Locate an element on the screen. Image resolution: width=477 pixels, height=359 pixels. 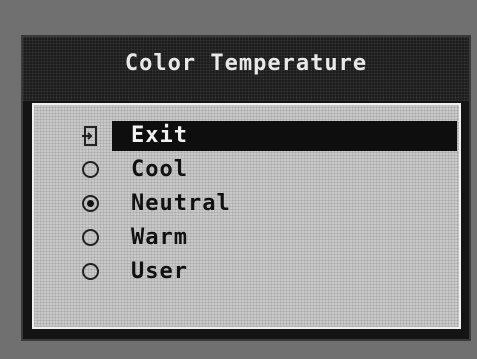
menu-item-label: Neutral is located at coordinates (181, 203).